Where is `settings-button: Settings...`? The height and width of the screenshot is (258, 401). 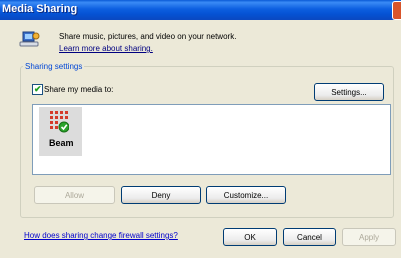 settings-button: Settings... is located at coordinates (349, 92).